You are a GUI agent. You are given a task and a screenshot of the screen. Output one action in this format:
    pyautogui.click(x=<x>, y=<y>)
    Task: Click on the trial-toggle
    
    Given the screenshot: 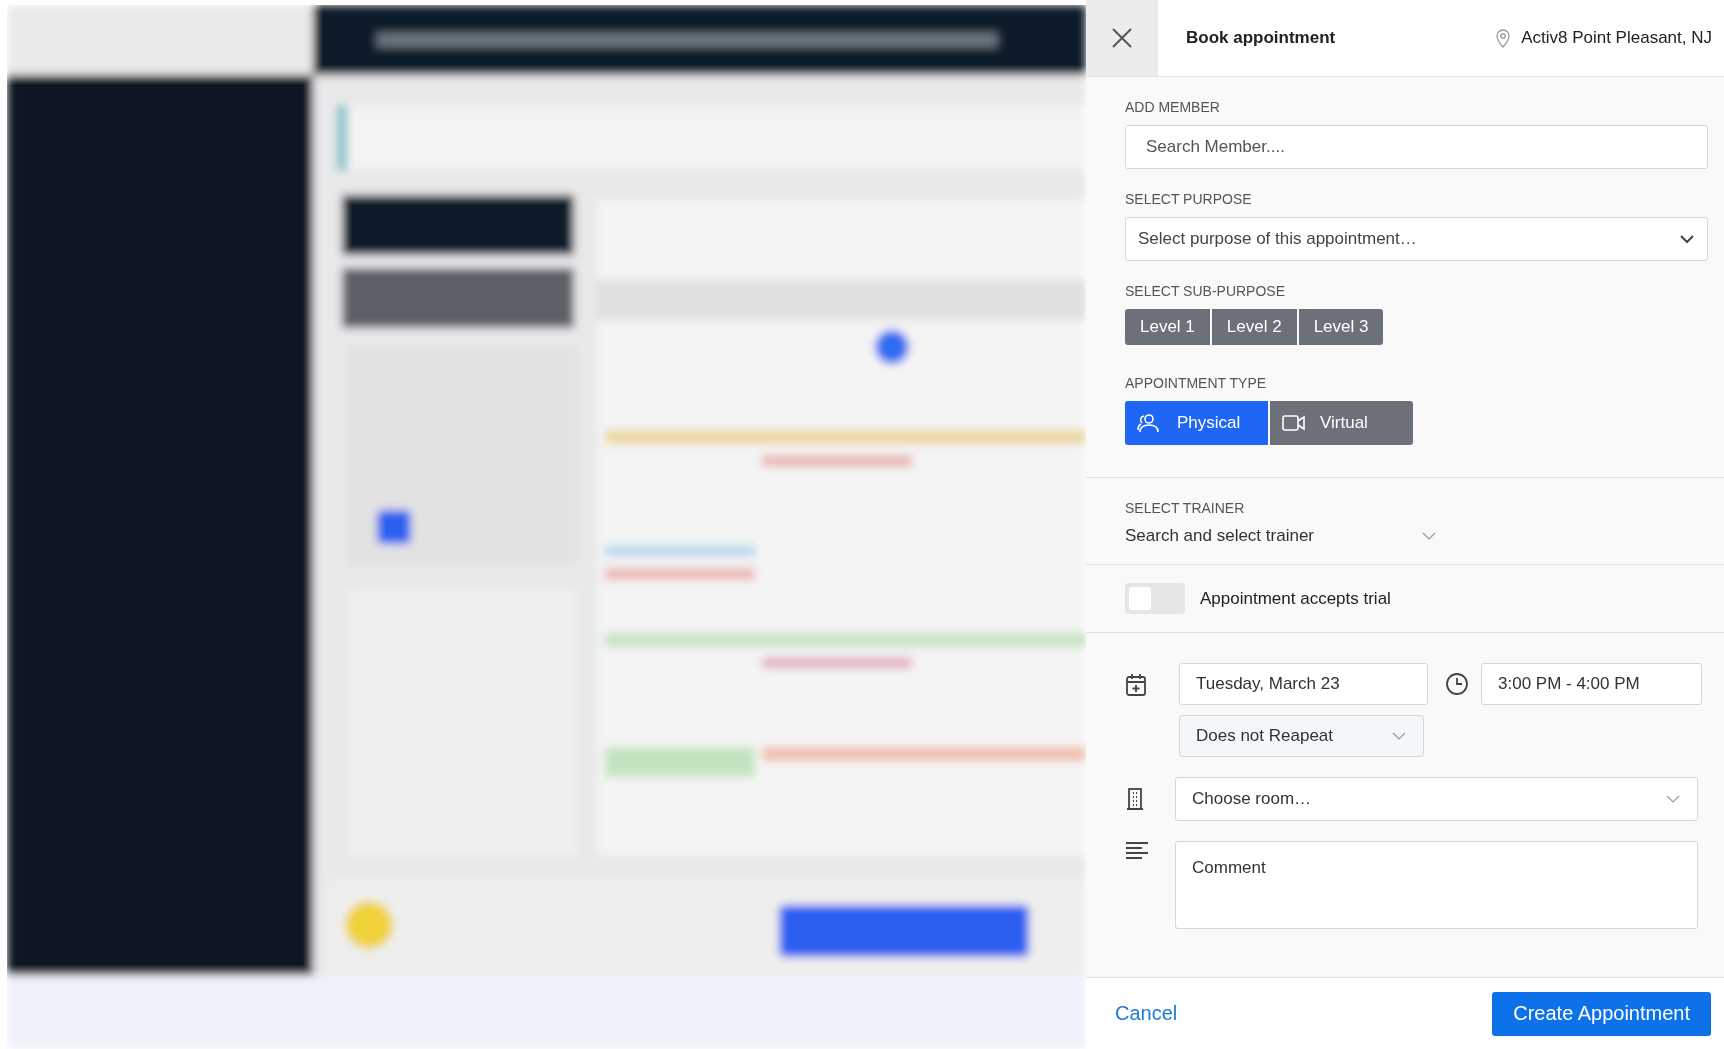 What is the action you would take?
    pyautogui.click(x=1155, y=598)
    